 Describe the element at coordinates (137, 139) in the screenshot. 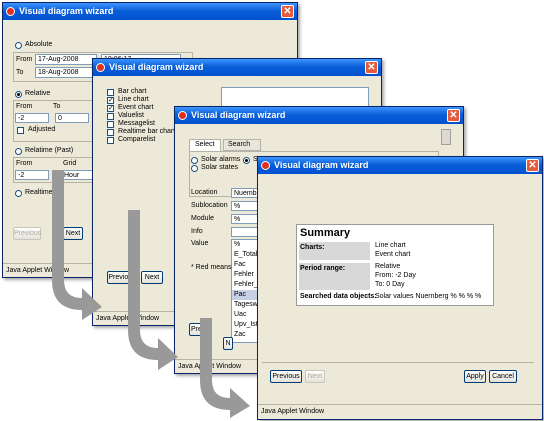

I see `chart-type-label: Comparelist` at that location.